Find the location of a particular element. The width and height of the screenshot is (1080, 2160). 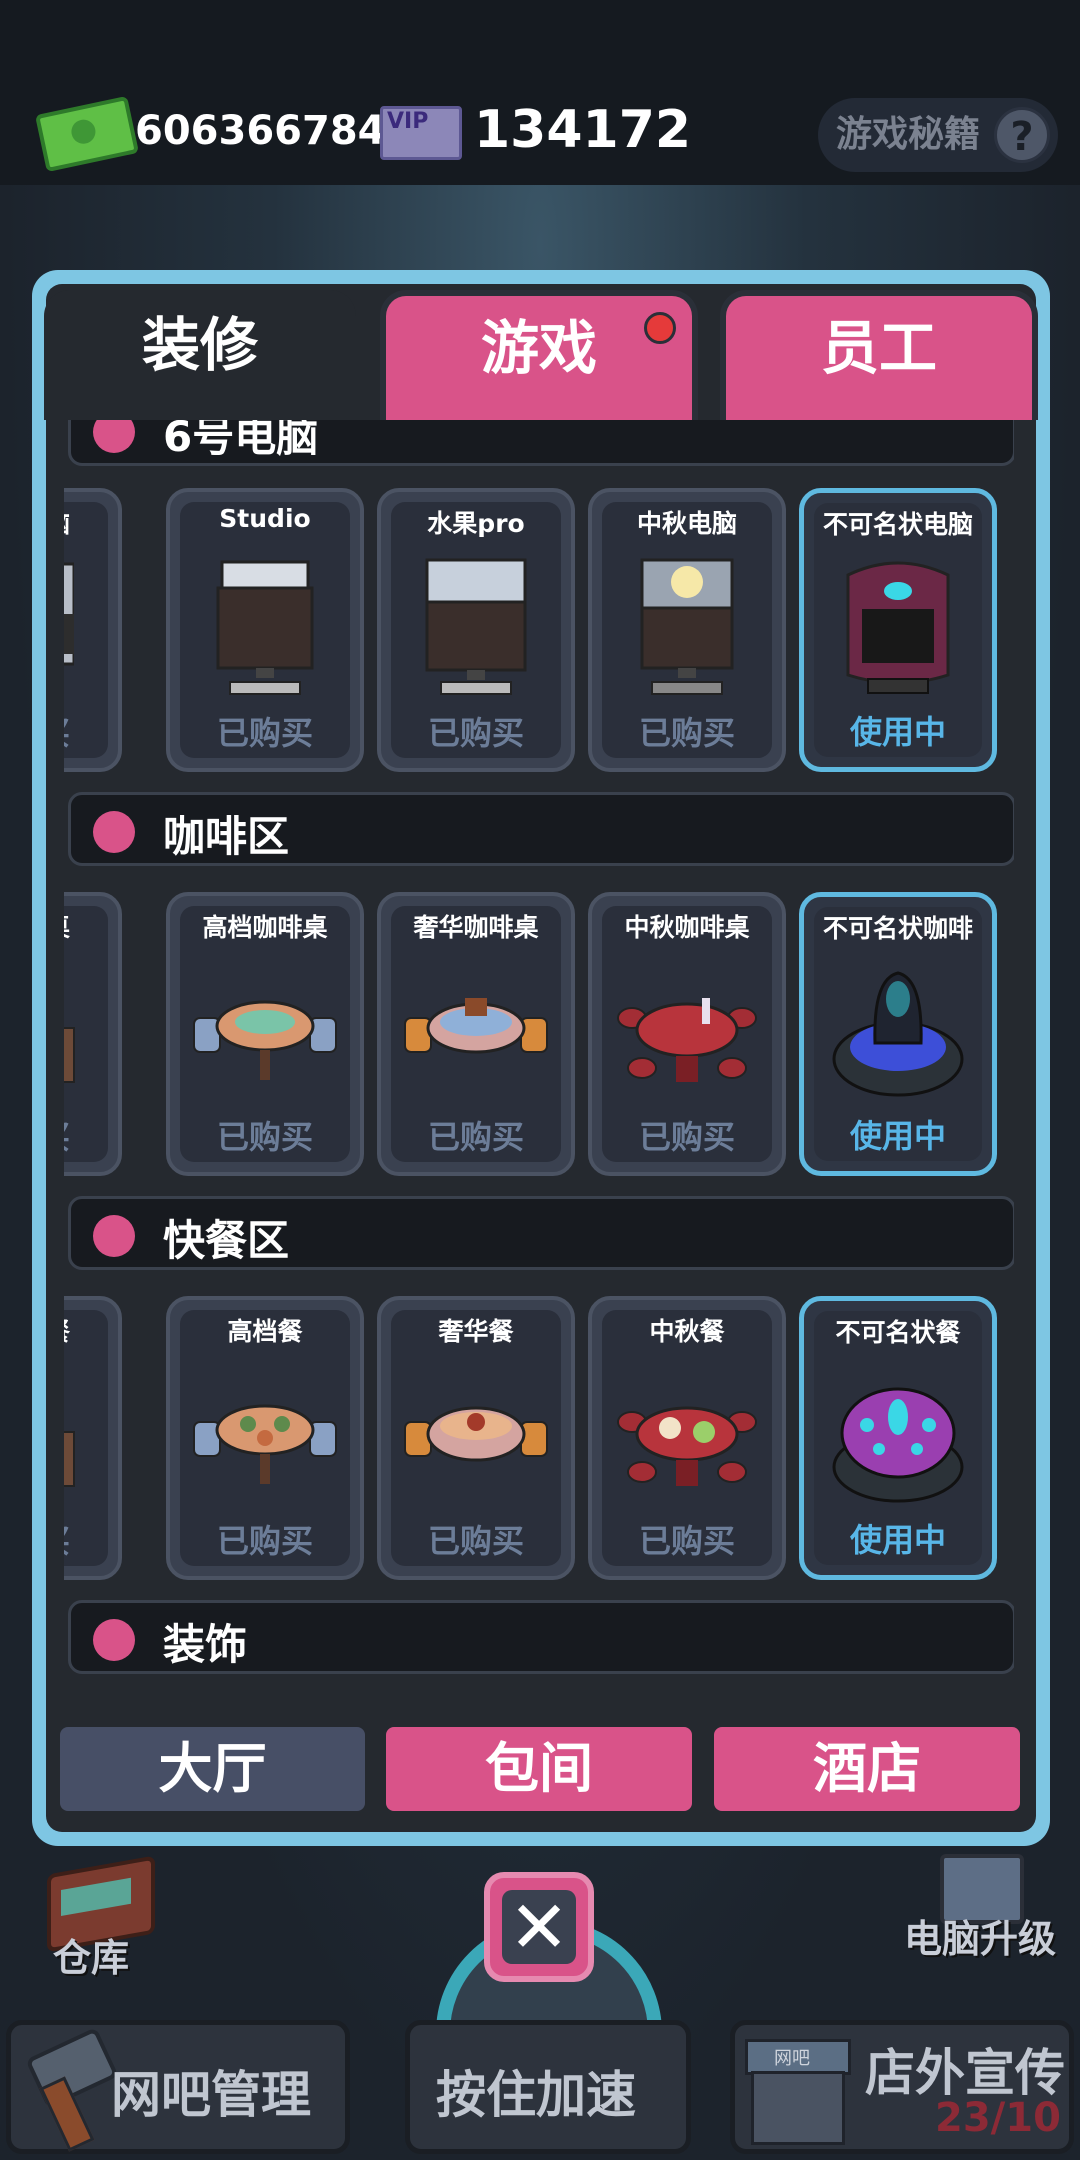

luxury-dining-table-art is located at coordinates (476, 1434).